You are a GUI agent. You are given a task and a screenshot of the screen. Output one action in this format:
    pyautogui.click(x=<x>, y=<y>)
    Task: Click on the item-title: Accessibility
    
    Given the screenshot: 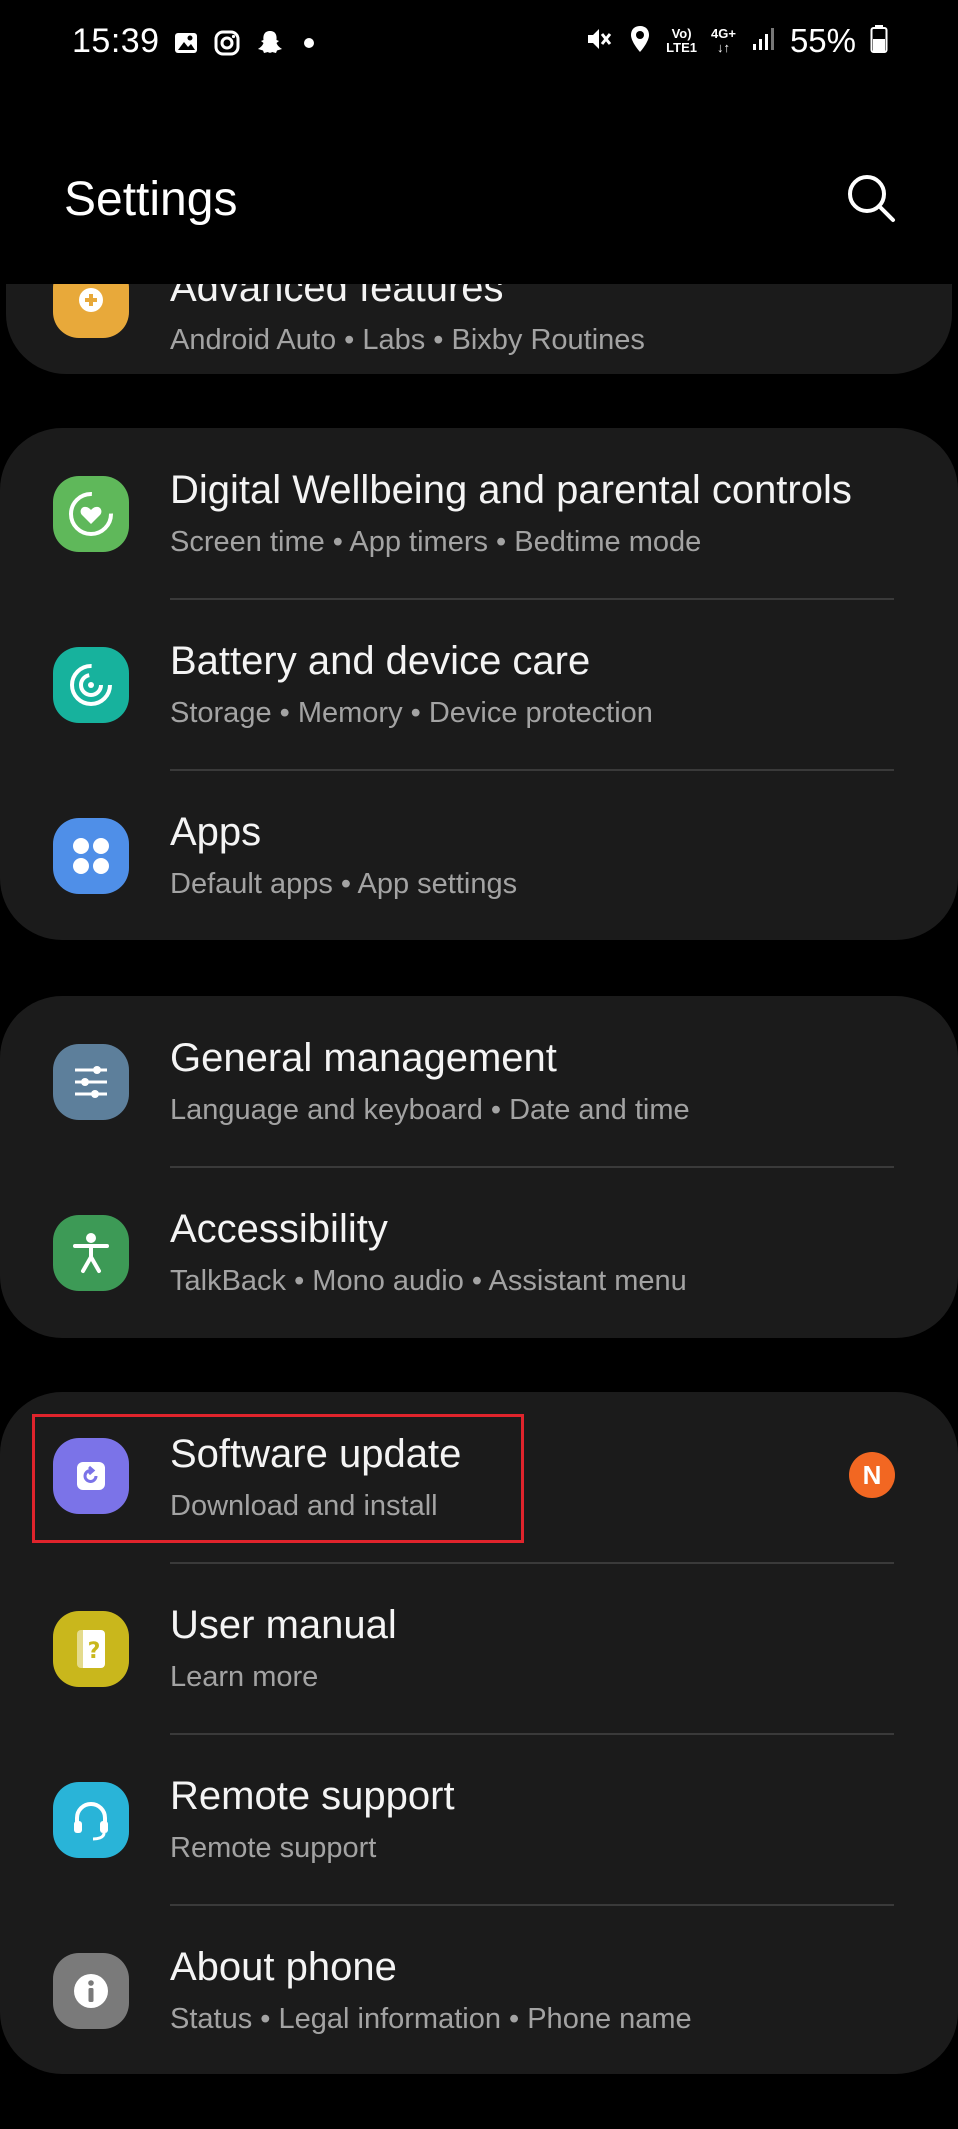 What is the action you would take?
    pyautogui.click(x=279, y=1229)
    